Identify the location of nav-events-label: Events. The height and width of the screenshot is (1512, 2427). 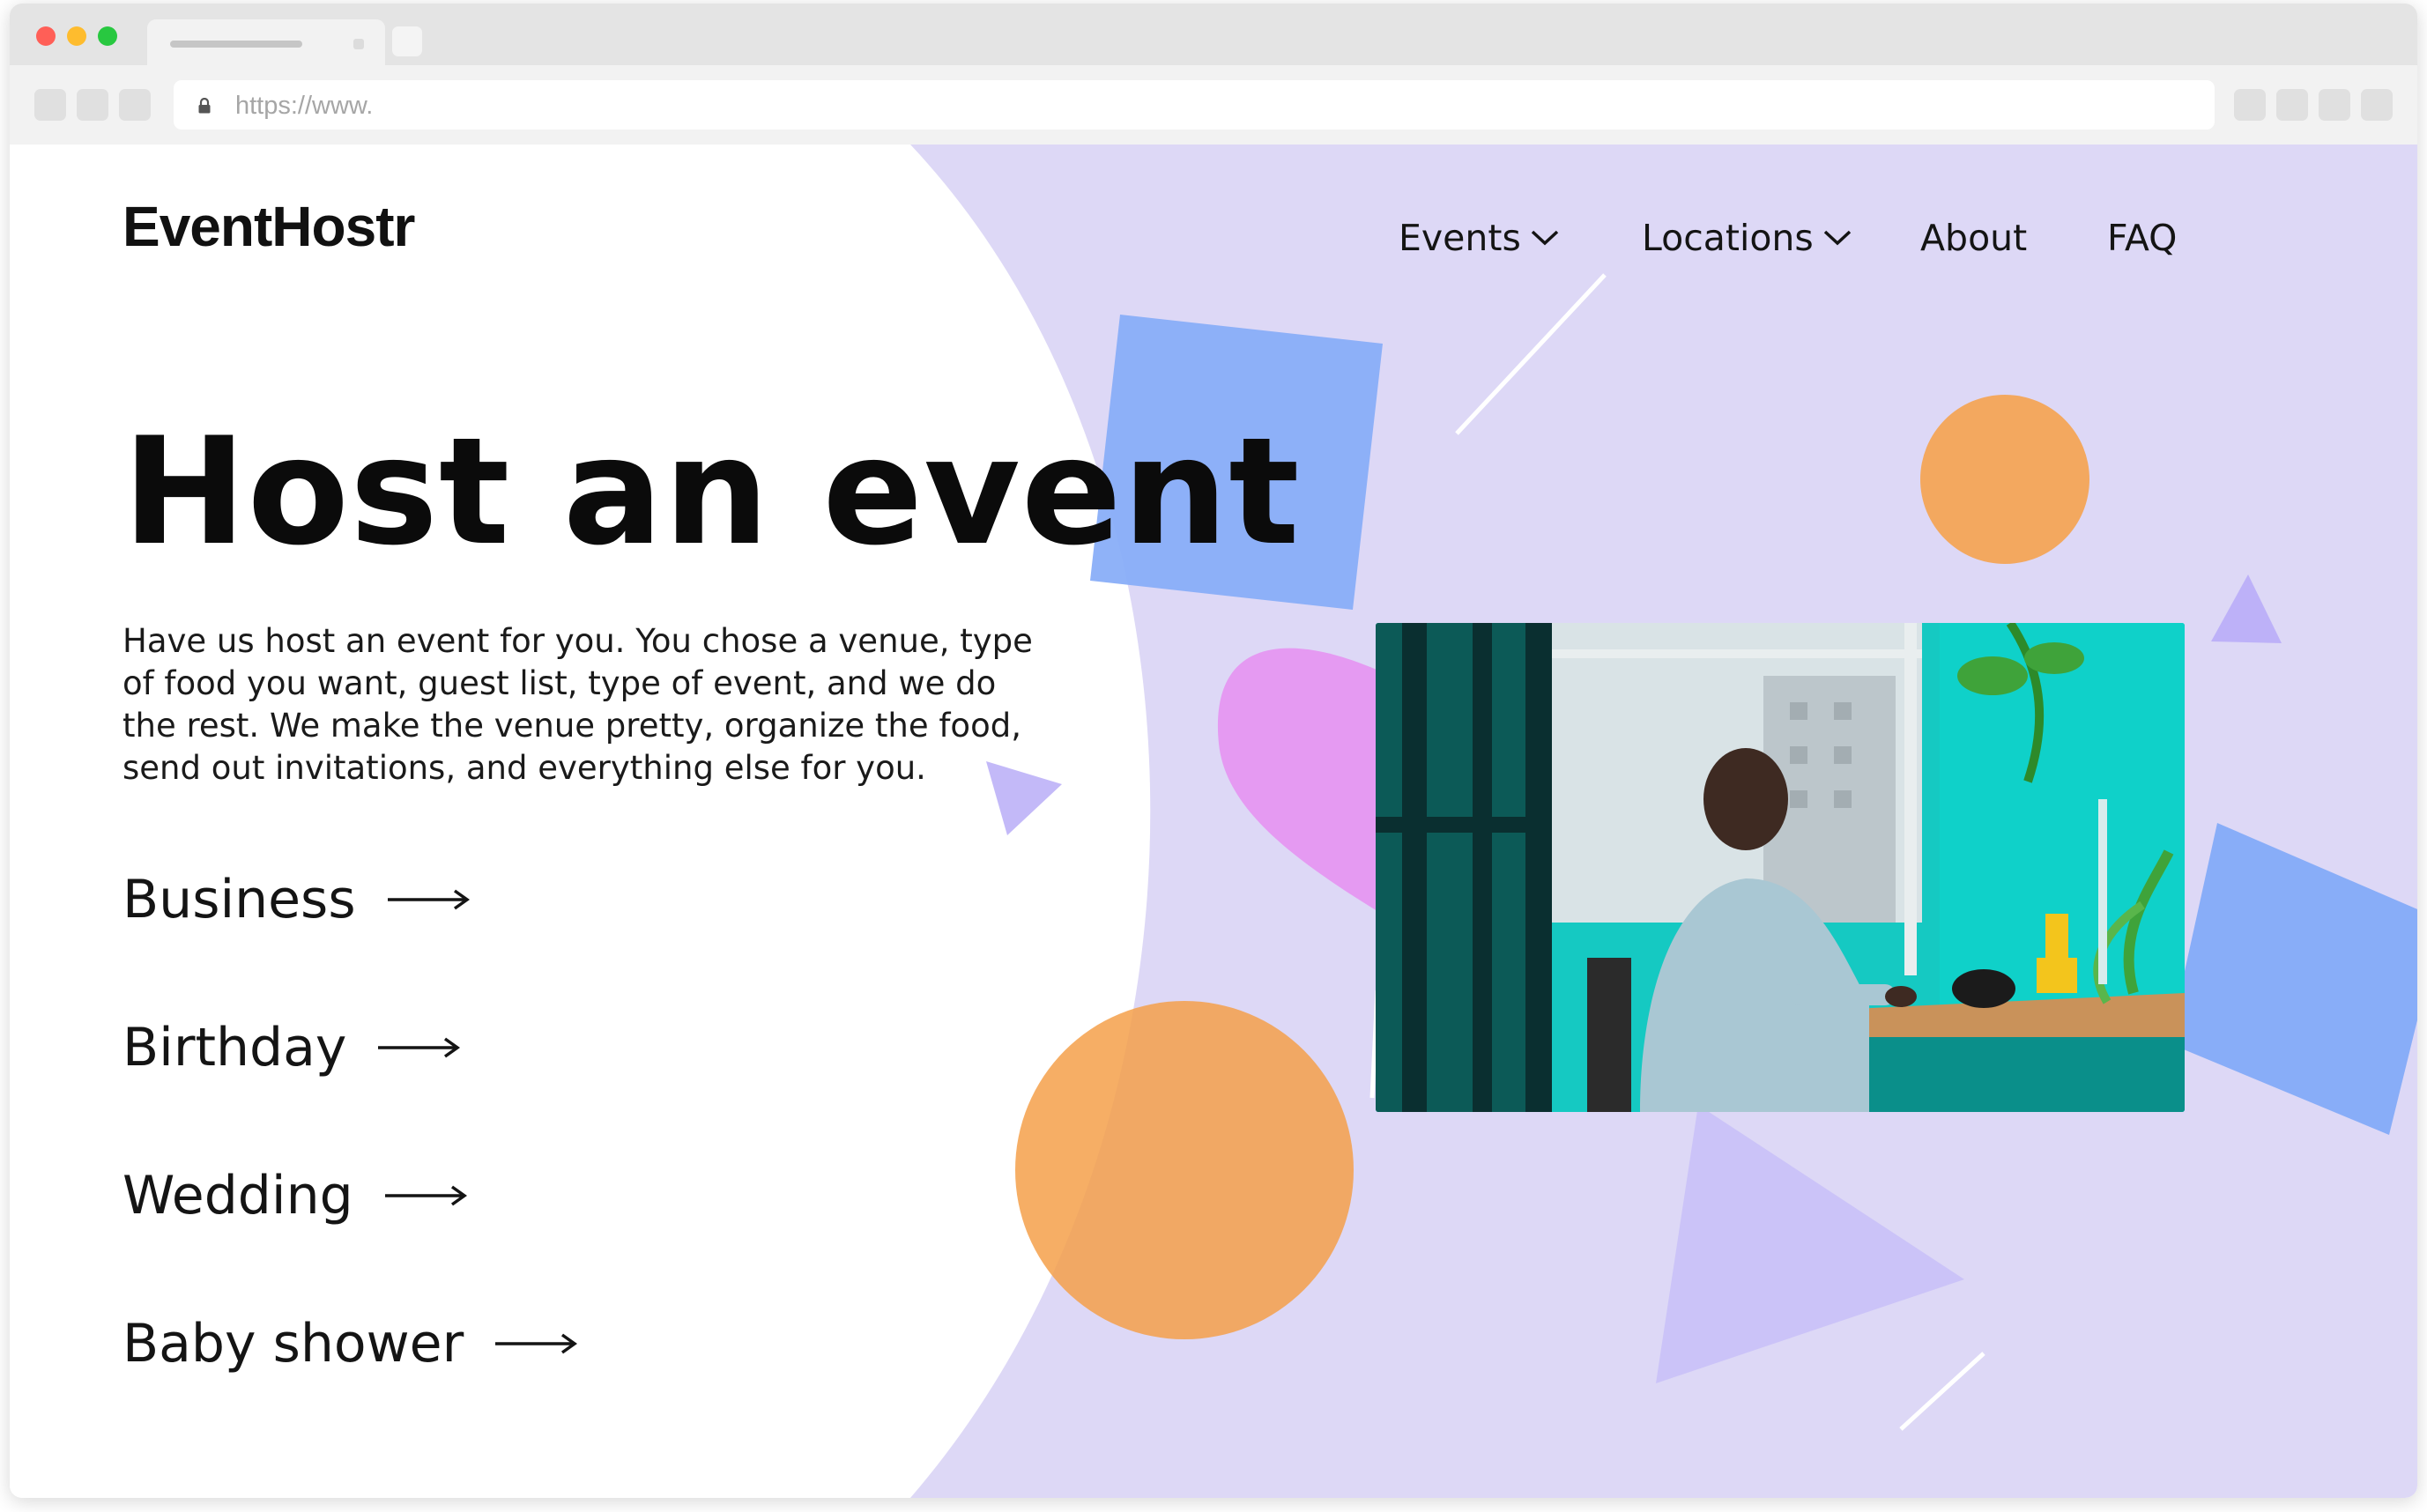
(1460, 238).